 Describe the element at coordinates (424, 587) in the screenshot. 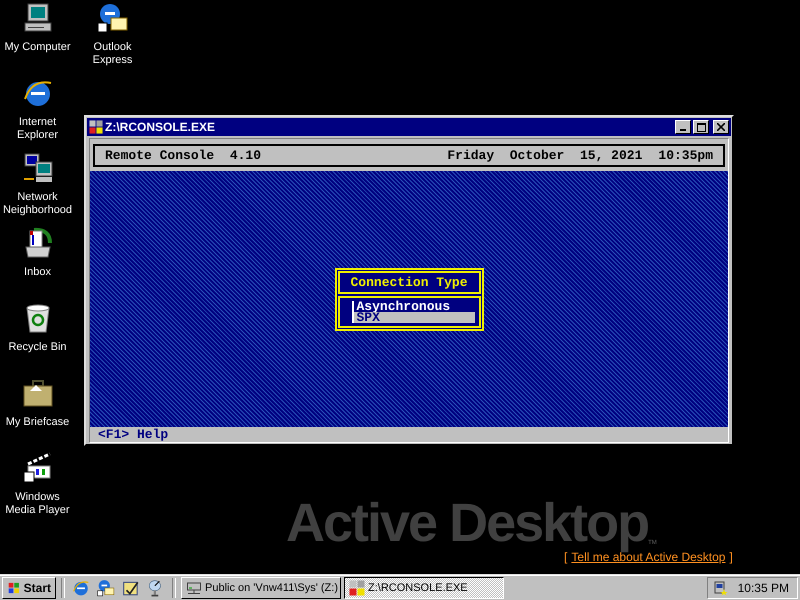

I see `task-button: Z:\RCONSOLE.EXE` at that location.